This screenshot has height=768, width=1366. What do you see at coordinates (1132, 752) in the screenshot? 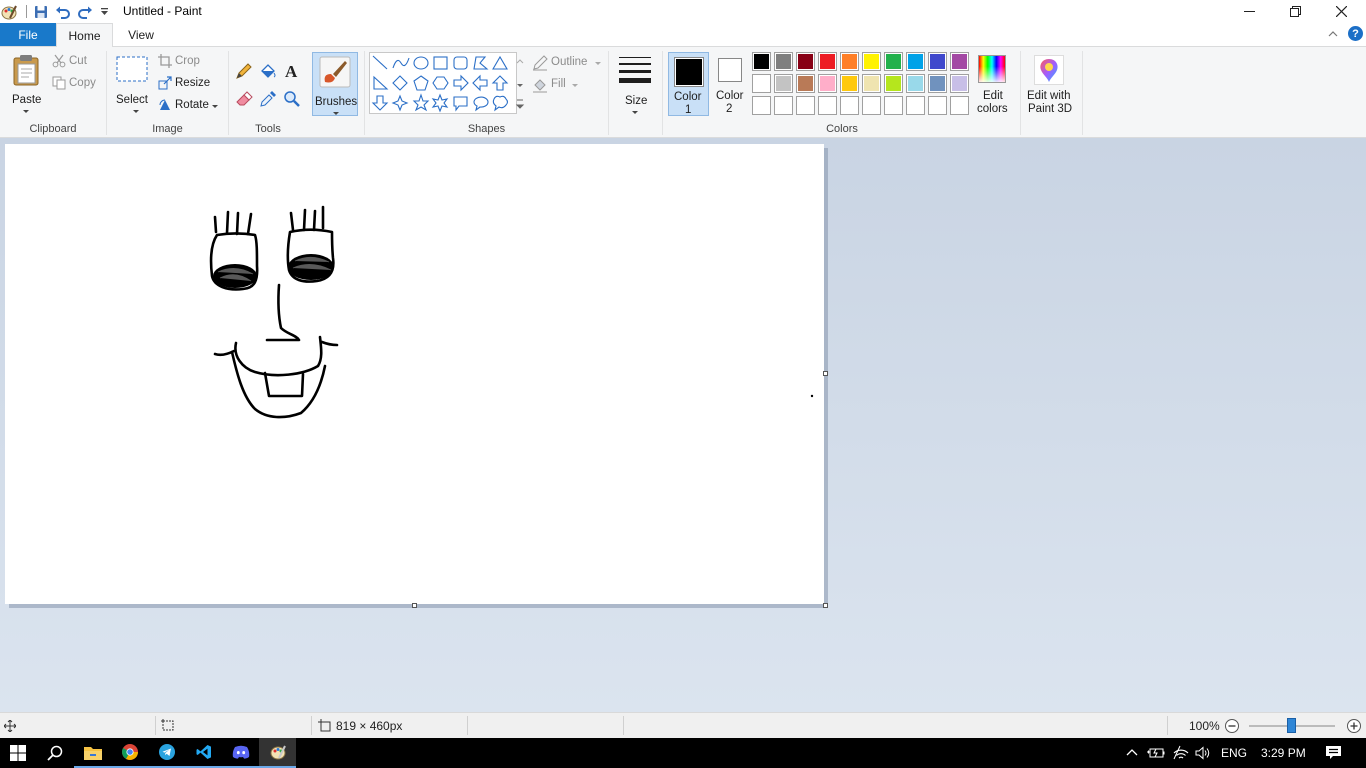
I see `show-hidden-icons-icon` at bounding box center [1132, 752].